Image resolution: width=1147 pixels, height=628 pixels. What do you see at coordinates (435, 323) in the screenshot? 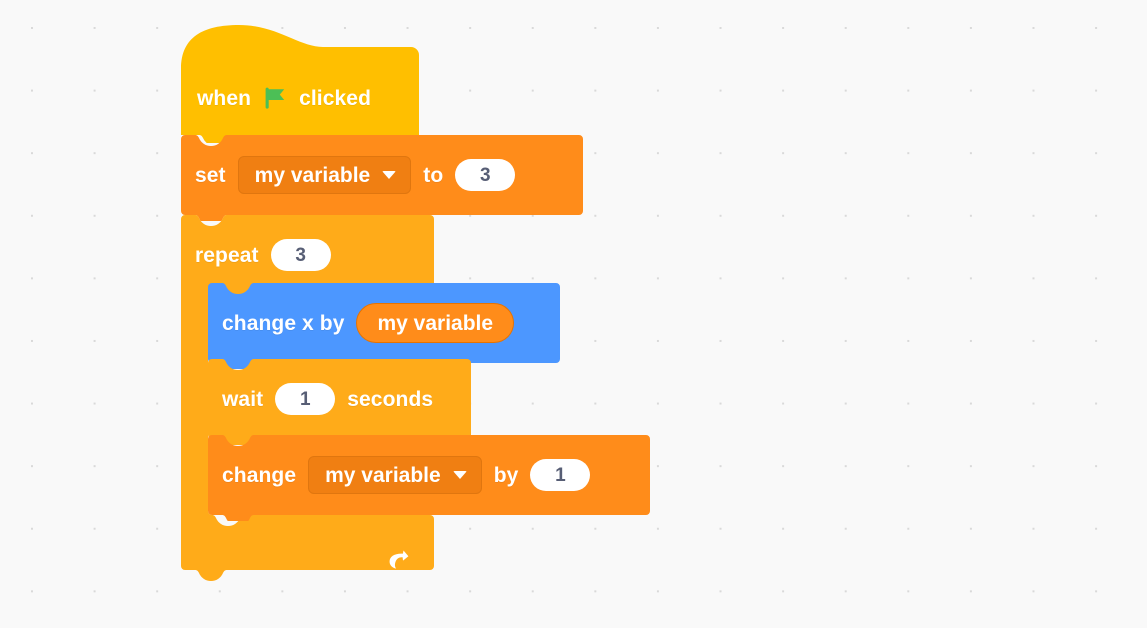
I see `variable-reporter-my-variable: my variable` at bounding box center [435, 323].